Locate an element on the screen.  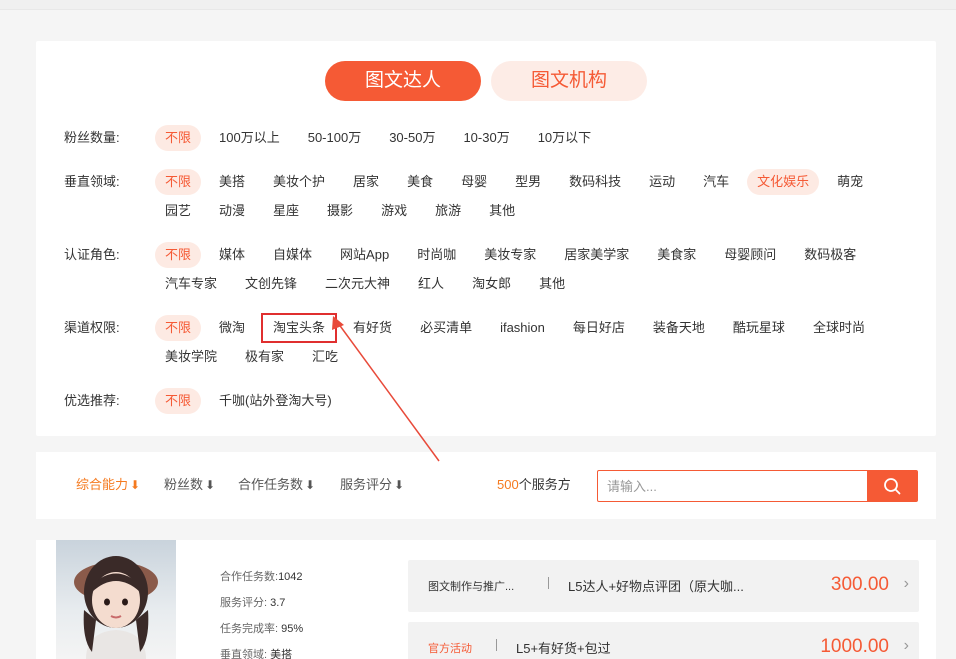
filter-option: 数码科技 is located at coordinates (595, 182).